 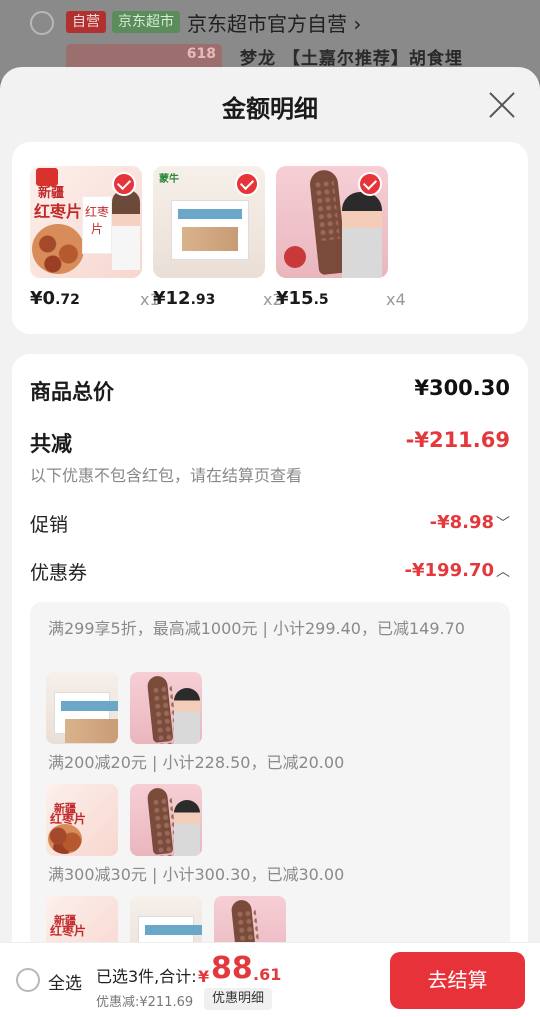 What do you see at coordinates (51, 444) in the screenshot?
I see `discount-label: 共减` at bounding box center [51, 444].